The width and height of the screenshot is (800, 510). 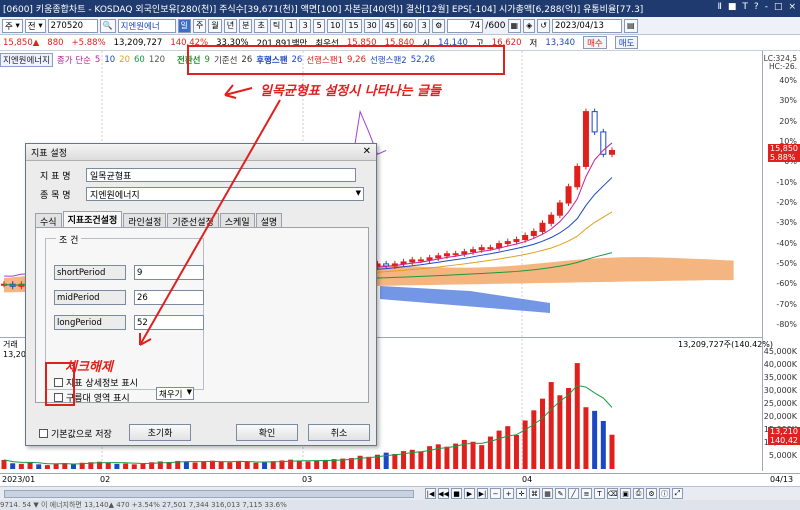 What do you see at coordinates (230, 96) in the screenshot?
I see `annotation-arrow-up-head2` at bounding box center [230, 96].